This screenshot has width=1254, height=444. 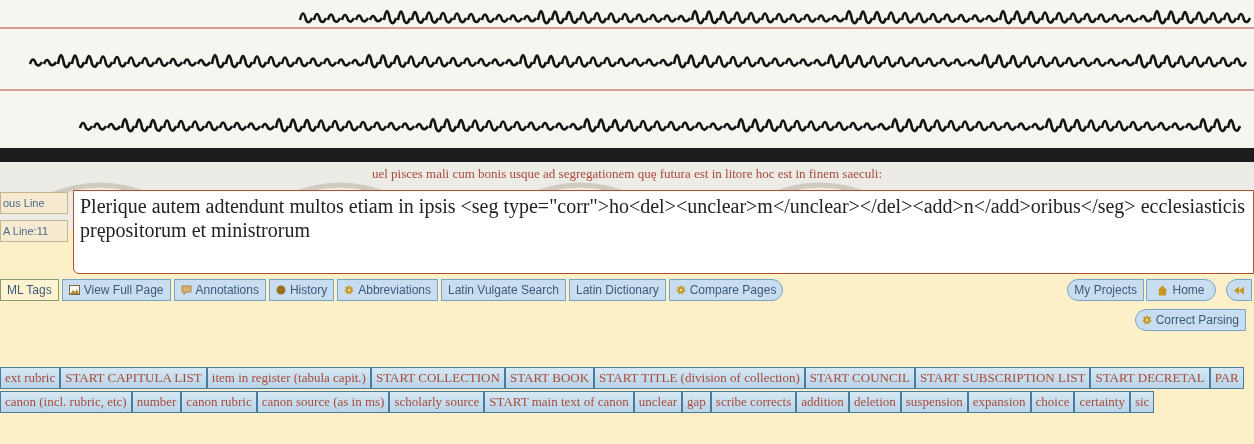 I want to click on tag-button: addition, so click(x=822, y=402).